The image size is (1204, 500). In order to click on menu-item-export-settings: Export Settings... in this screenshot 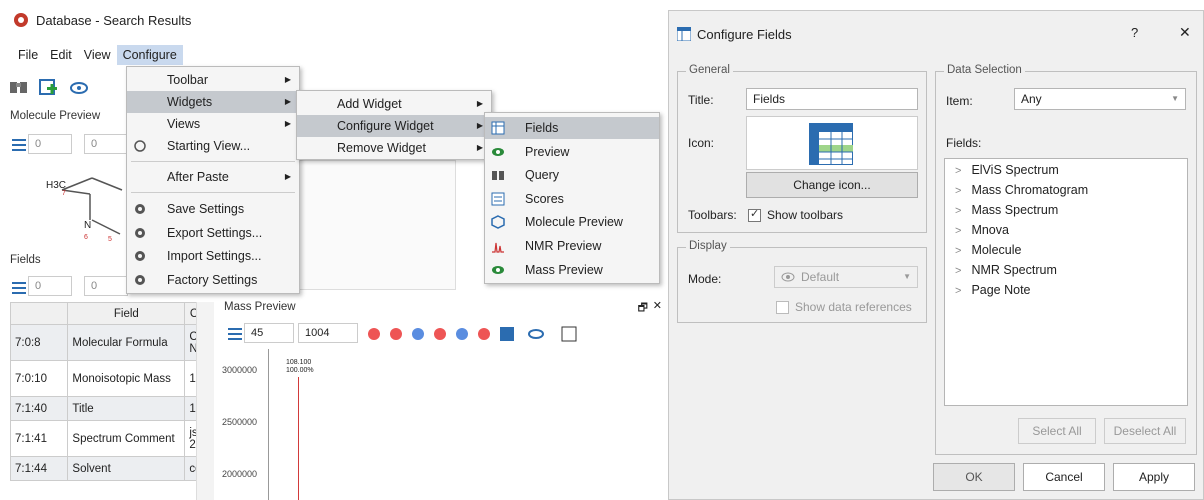, I will do `click(213, 233)`.